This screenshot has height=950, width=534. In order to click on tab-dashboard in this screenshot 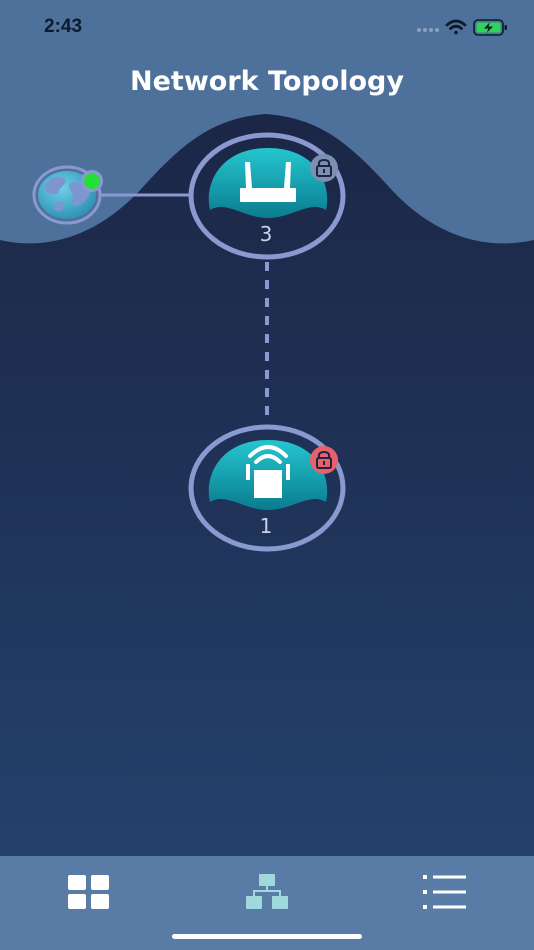, I will do `click(89, 892)`.